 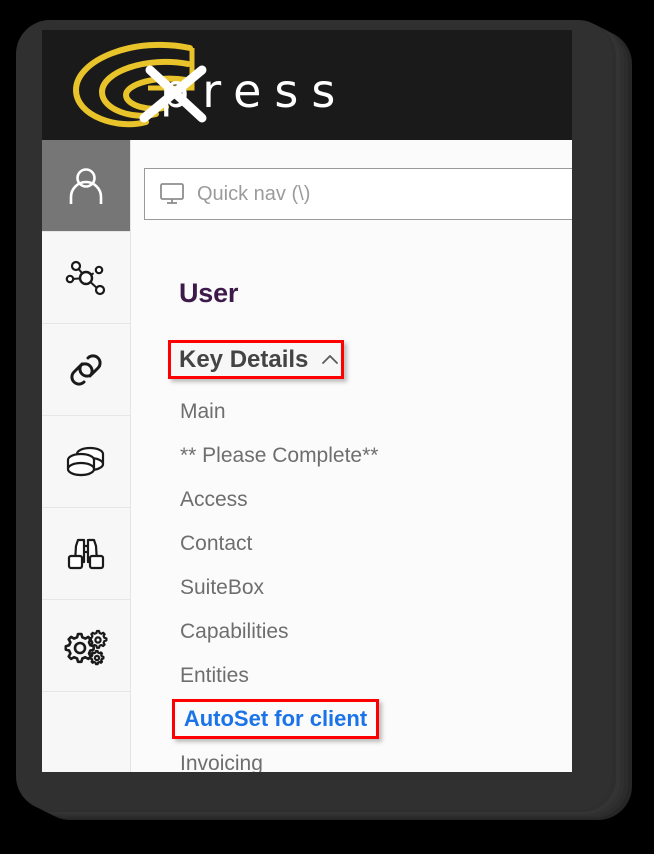 I want to click on network-nodes-icon, so click(x=85, y=277).